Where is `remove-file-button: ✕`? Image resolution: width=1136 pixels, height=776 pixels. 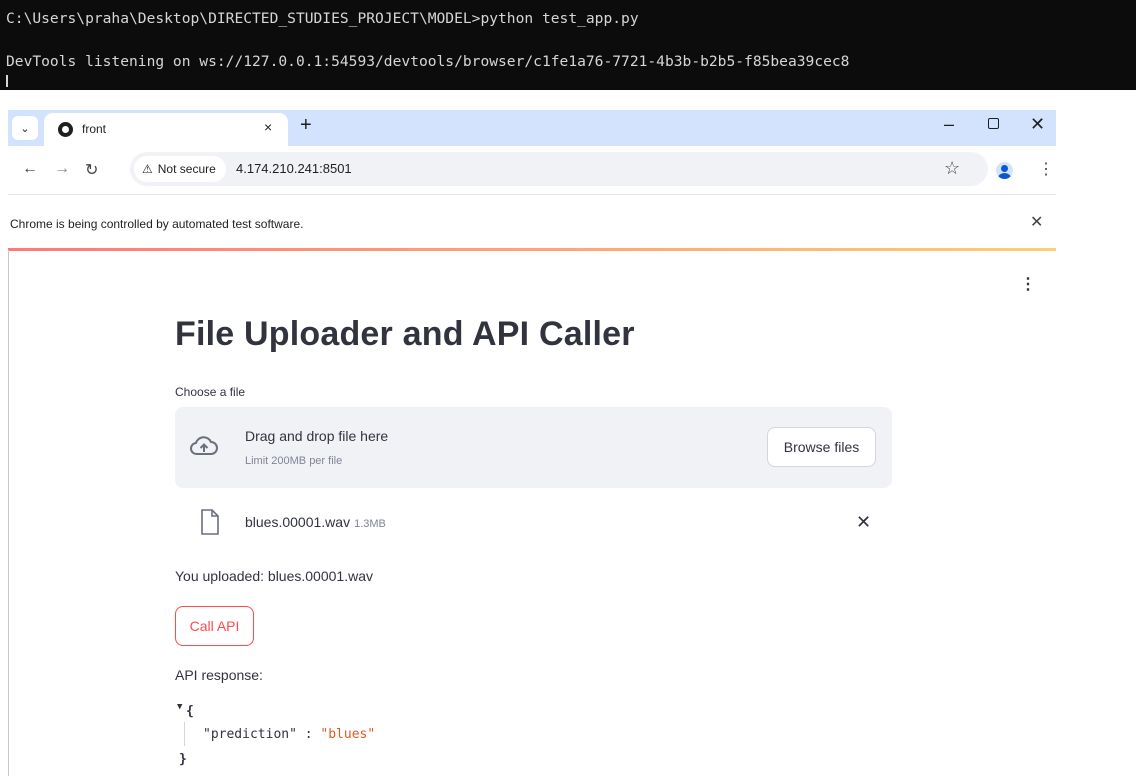
remove-file-button: ✕ is located at coordinates (863, 522).